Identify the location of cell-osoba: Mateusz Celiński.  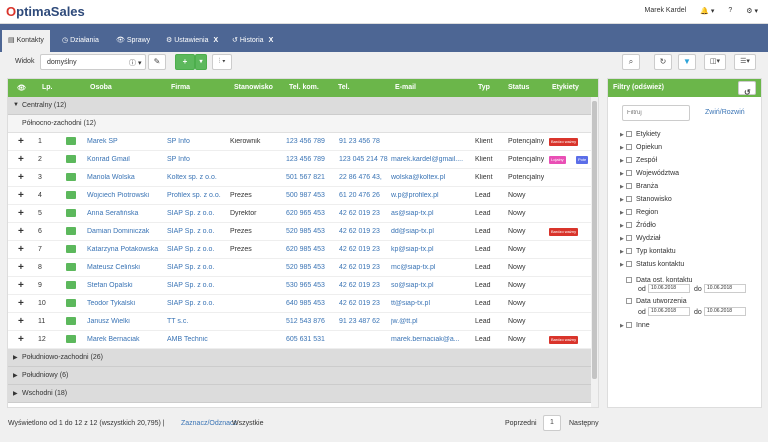
(127, 267).